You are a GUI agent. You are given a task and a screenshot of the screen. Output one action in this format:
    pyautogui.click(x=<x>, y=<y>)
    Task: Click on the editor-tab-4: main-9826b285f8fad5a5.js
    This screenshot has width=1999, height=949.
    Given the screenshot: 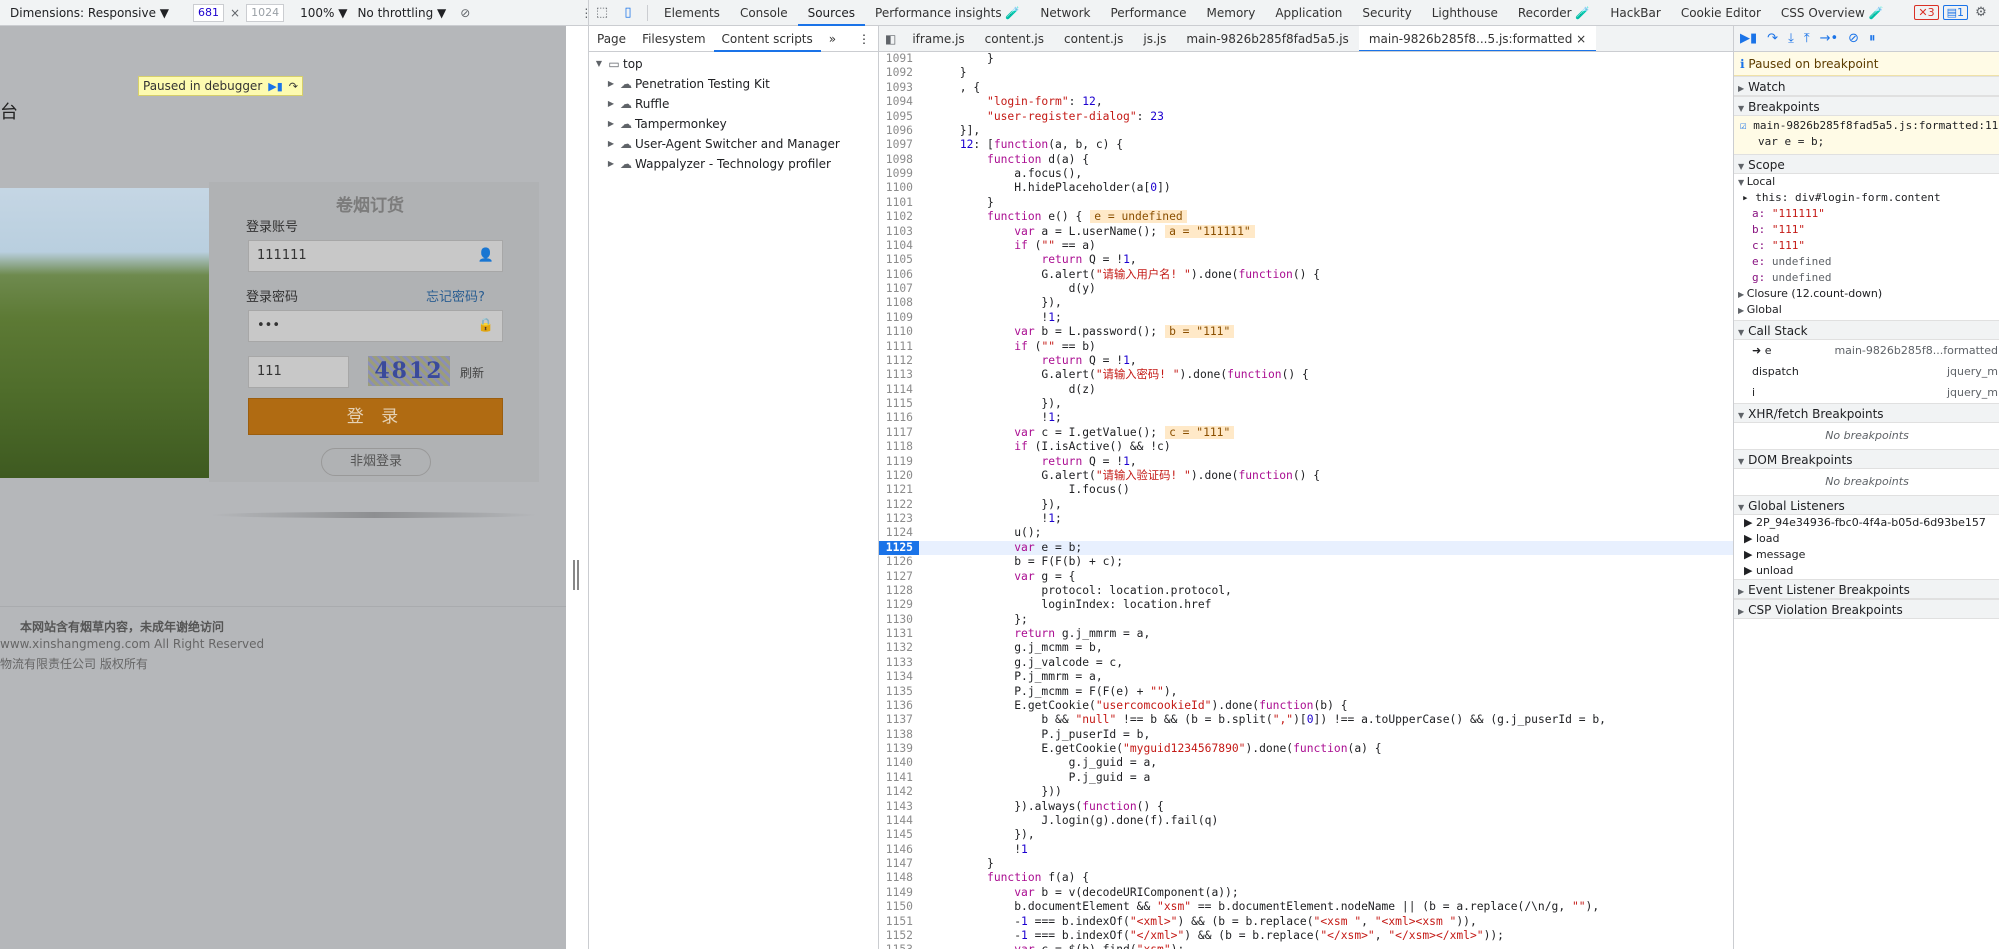 What is the action you would take?
    pyautogui.click(x=1267, y=38)
    